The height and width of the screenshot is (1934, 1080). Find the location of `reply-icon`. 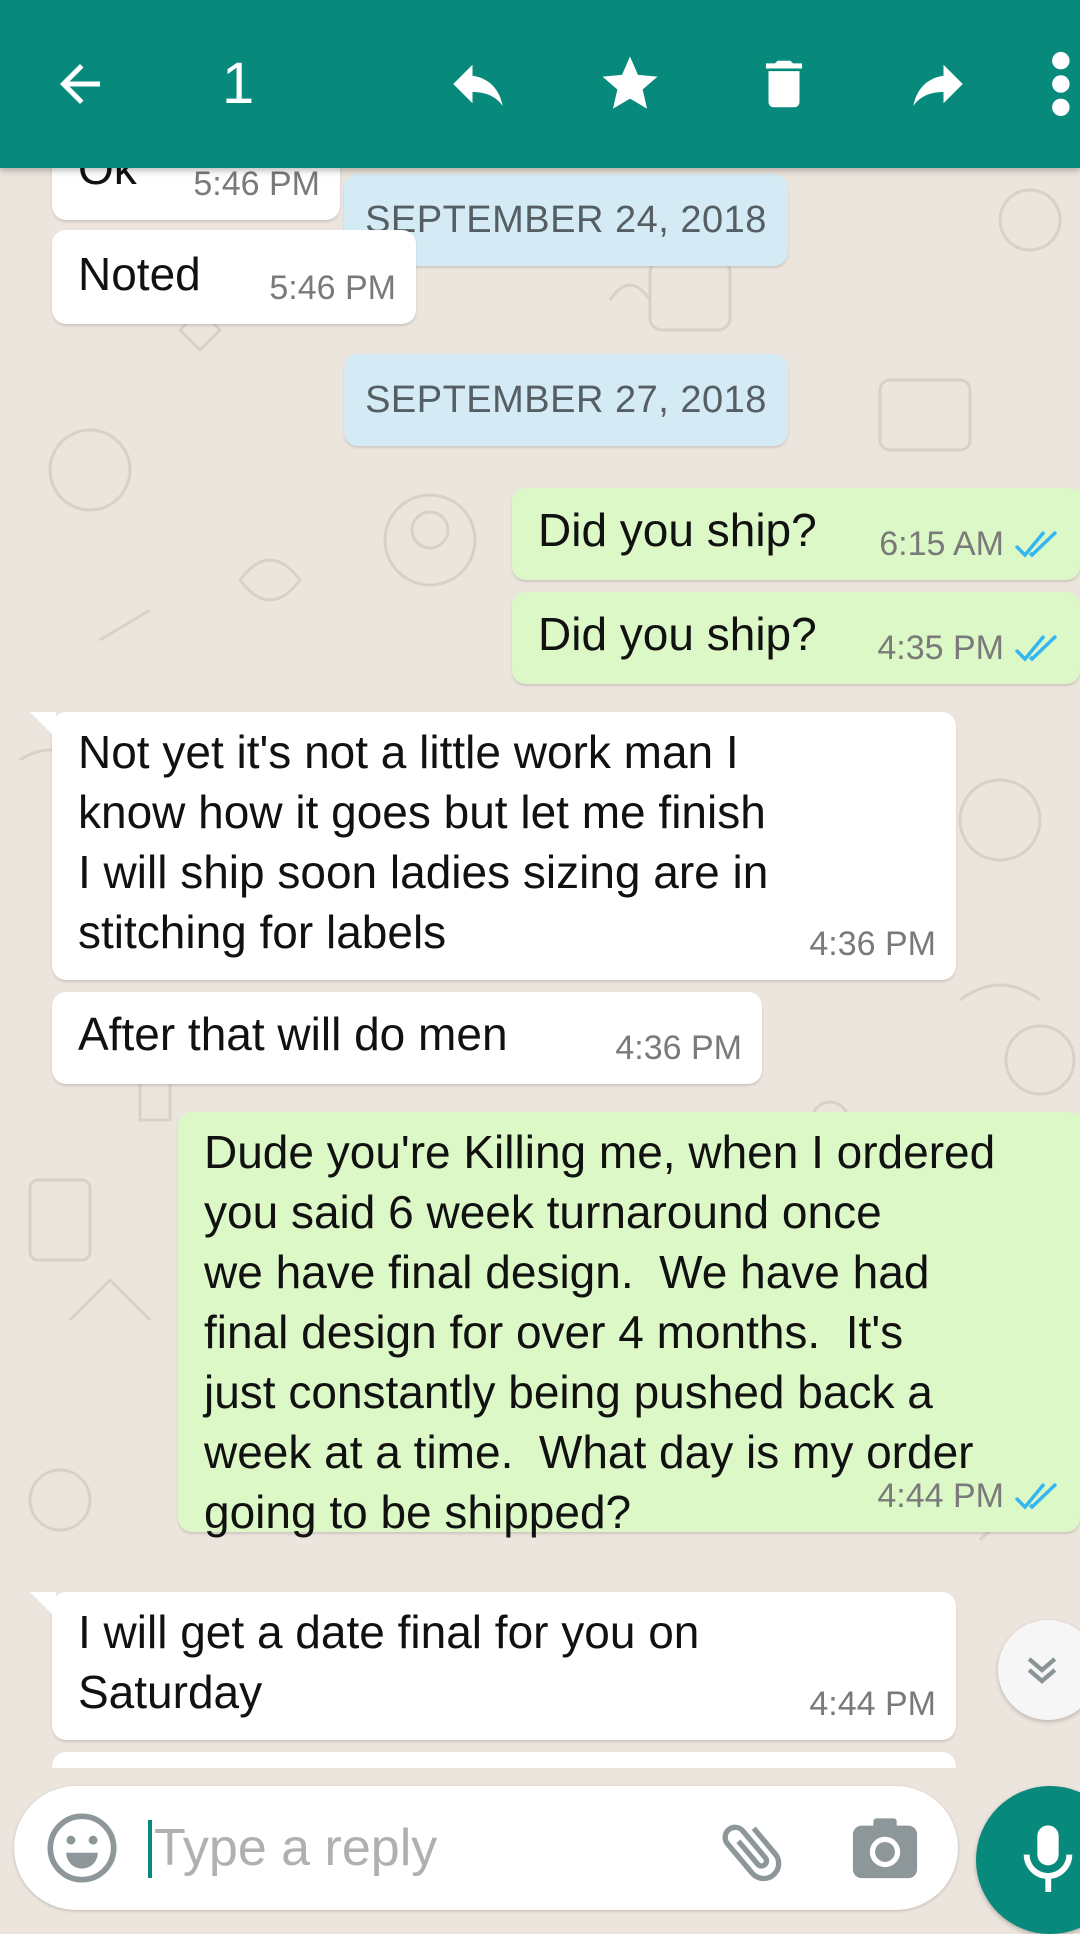

reply-icon is located at coordinates (478, 84).